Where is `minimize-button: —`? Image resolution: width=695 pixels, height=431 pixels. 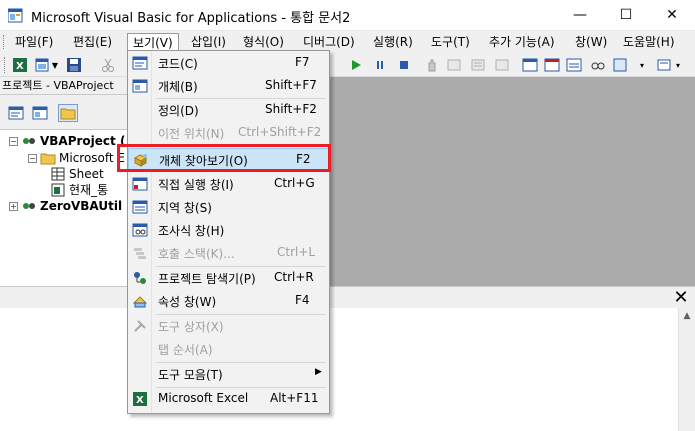 minimize-button: — is located at coordinates (580, 15).